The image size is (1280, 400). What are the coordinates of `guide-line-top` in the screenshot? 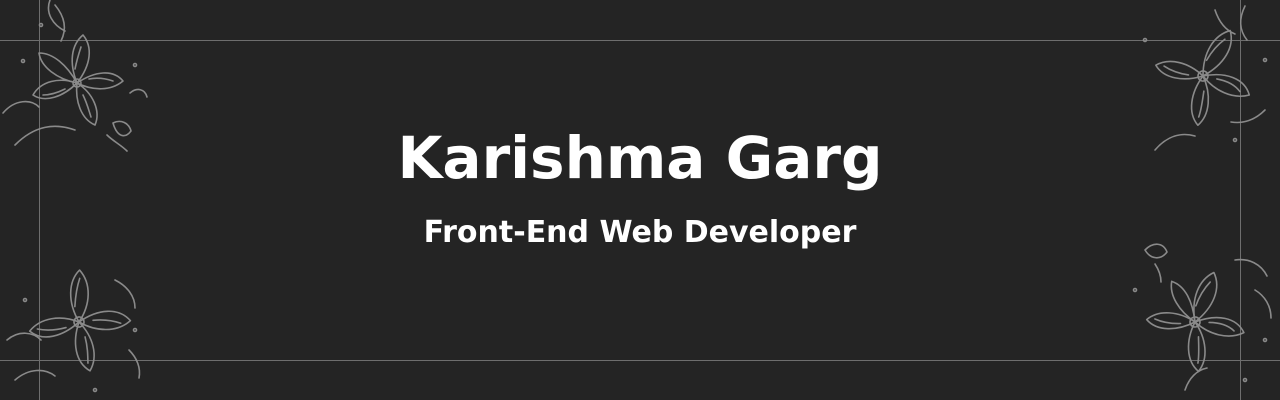 It's located at (640, 40).